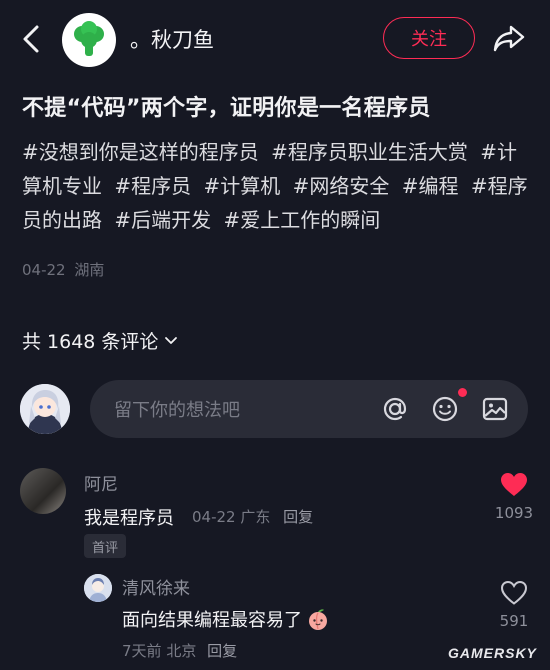 This screenshot has width=550, height=670. I want to click on follow-button: 关注, so click(429, 38).